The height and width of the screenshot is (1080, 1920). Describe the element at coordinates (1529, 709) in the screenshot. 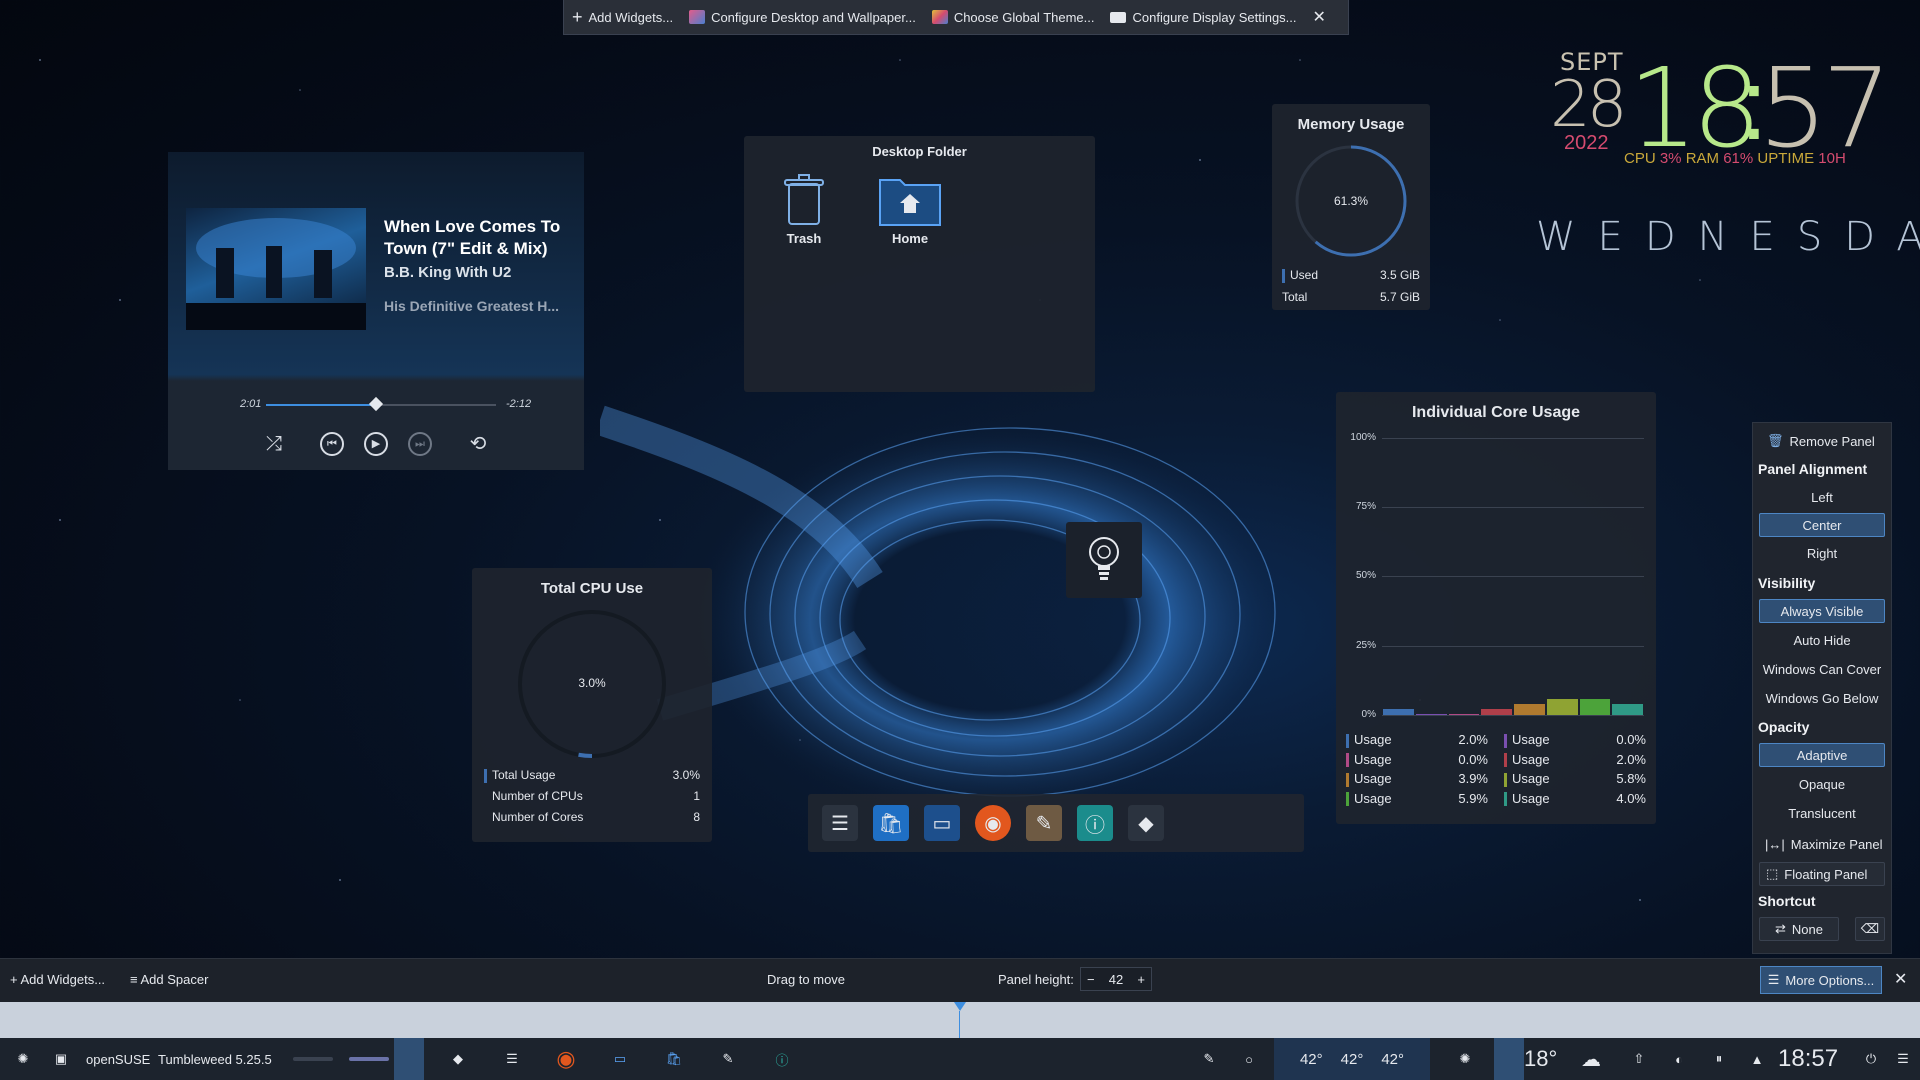

I see `core-bar` at that location.